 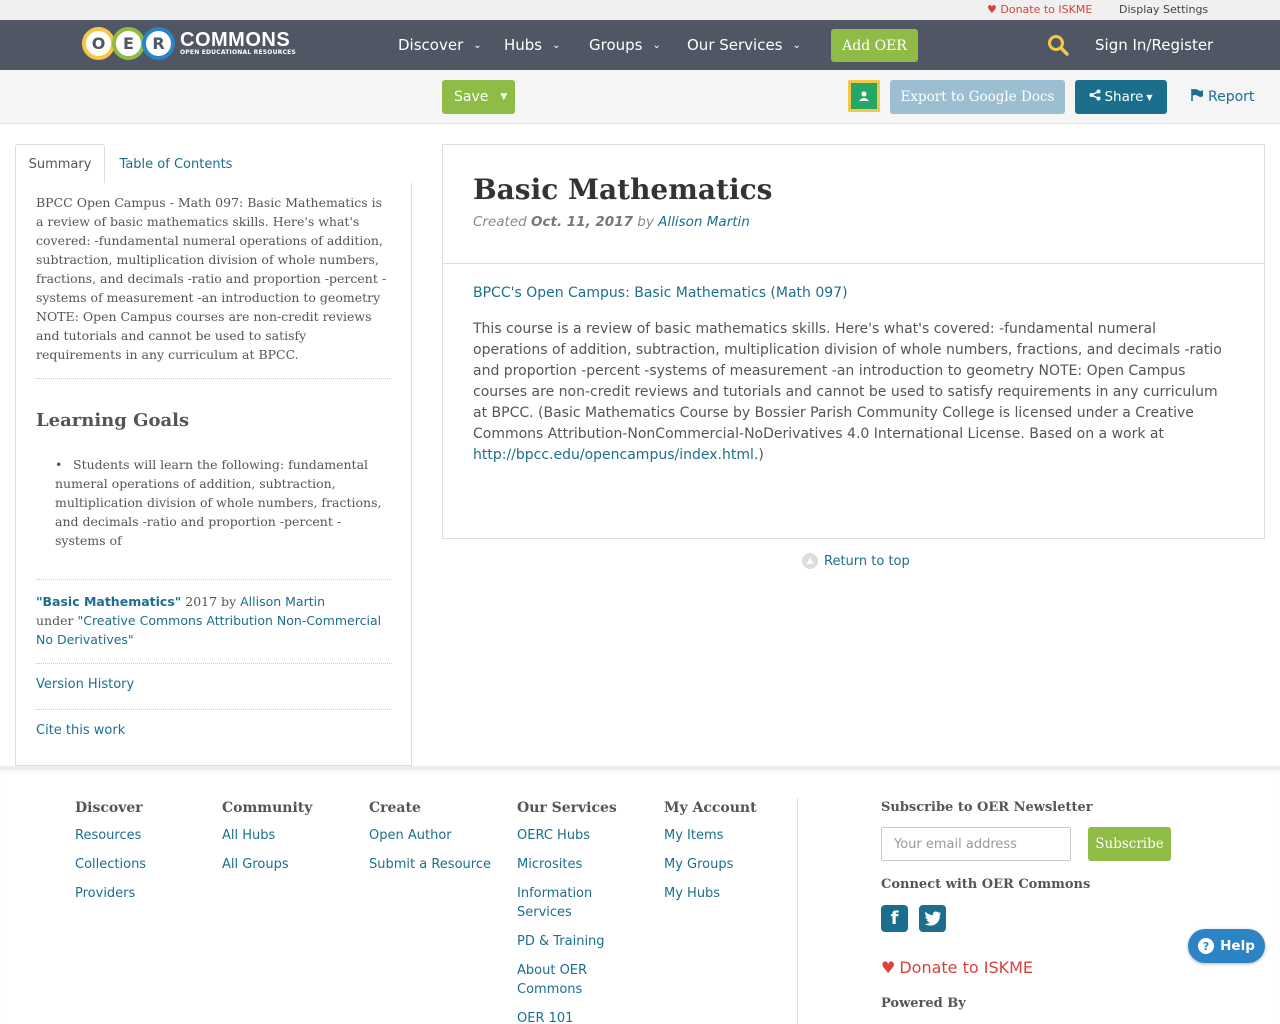 I want to click on created-line: Created Oct. 11, 2017 by Allison Martin, so click(x=611, y=222).